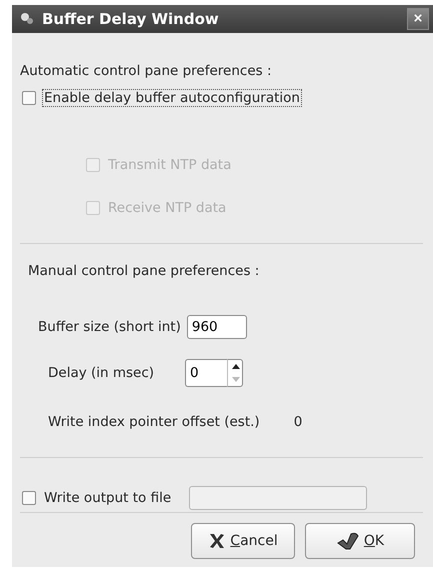  I want to click on close-button: ×, so click(418, 19).